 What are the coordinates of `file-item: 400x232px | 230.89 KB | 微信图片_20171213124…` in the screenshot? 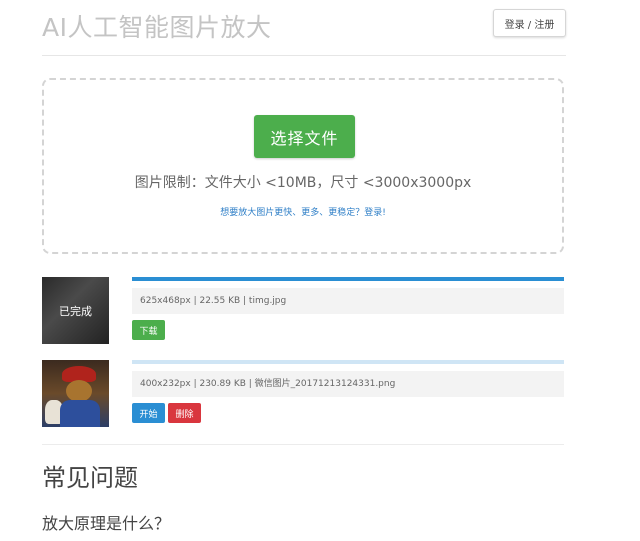 It's located at (303, 394).